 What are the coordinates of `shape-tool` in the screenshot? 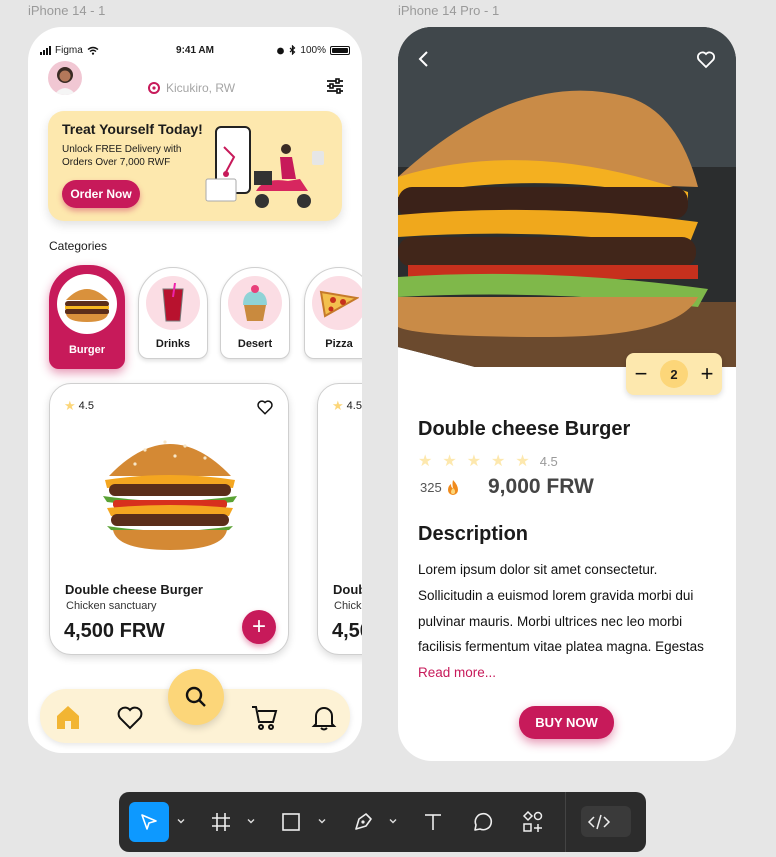 It's located at (291, 822).